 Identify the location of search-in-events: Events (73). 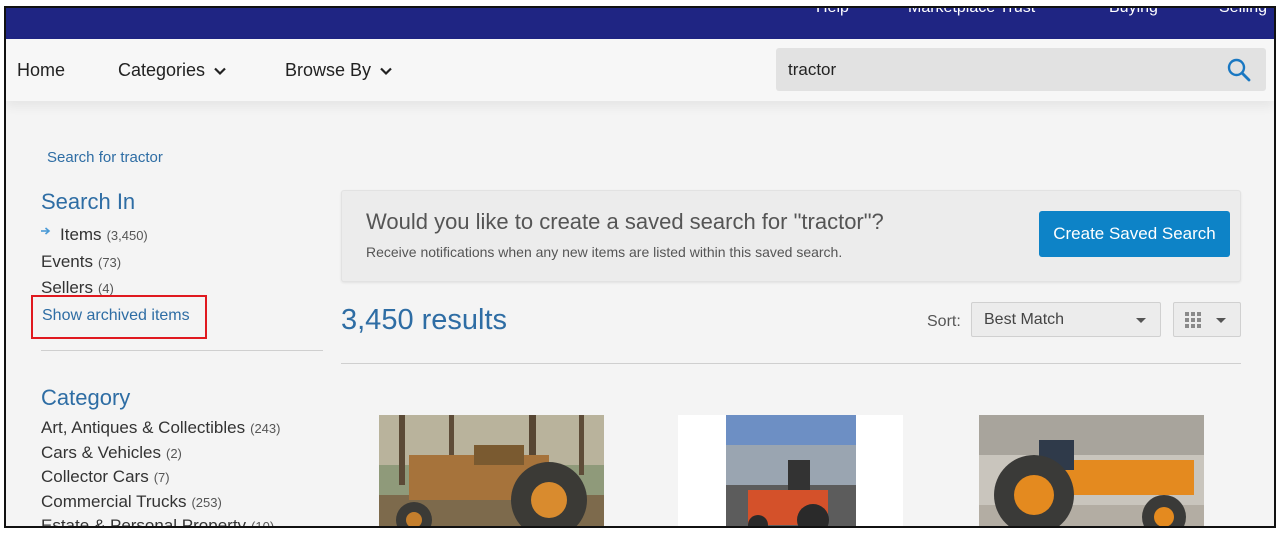
(81, 262).